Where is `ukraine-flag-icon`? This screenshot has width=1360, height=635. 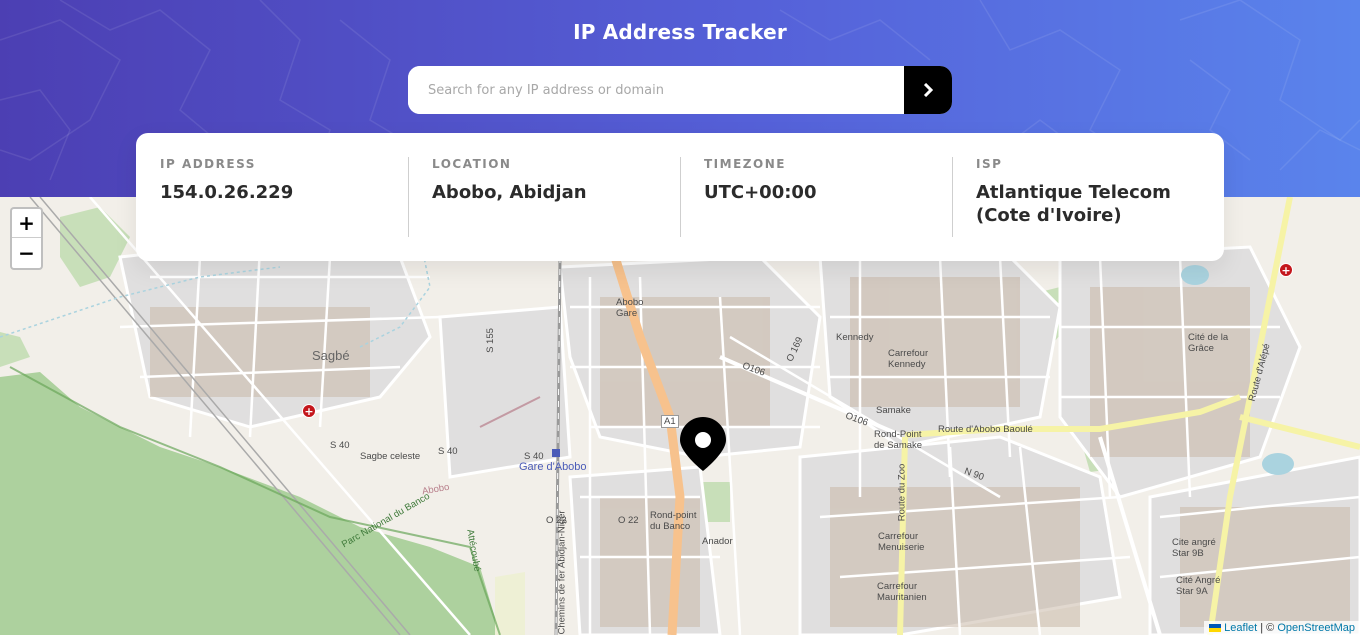 ukraine-flag-icon is located at coordinates (1215, 628).